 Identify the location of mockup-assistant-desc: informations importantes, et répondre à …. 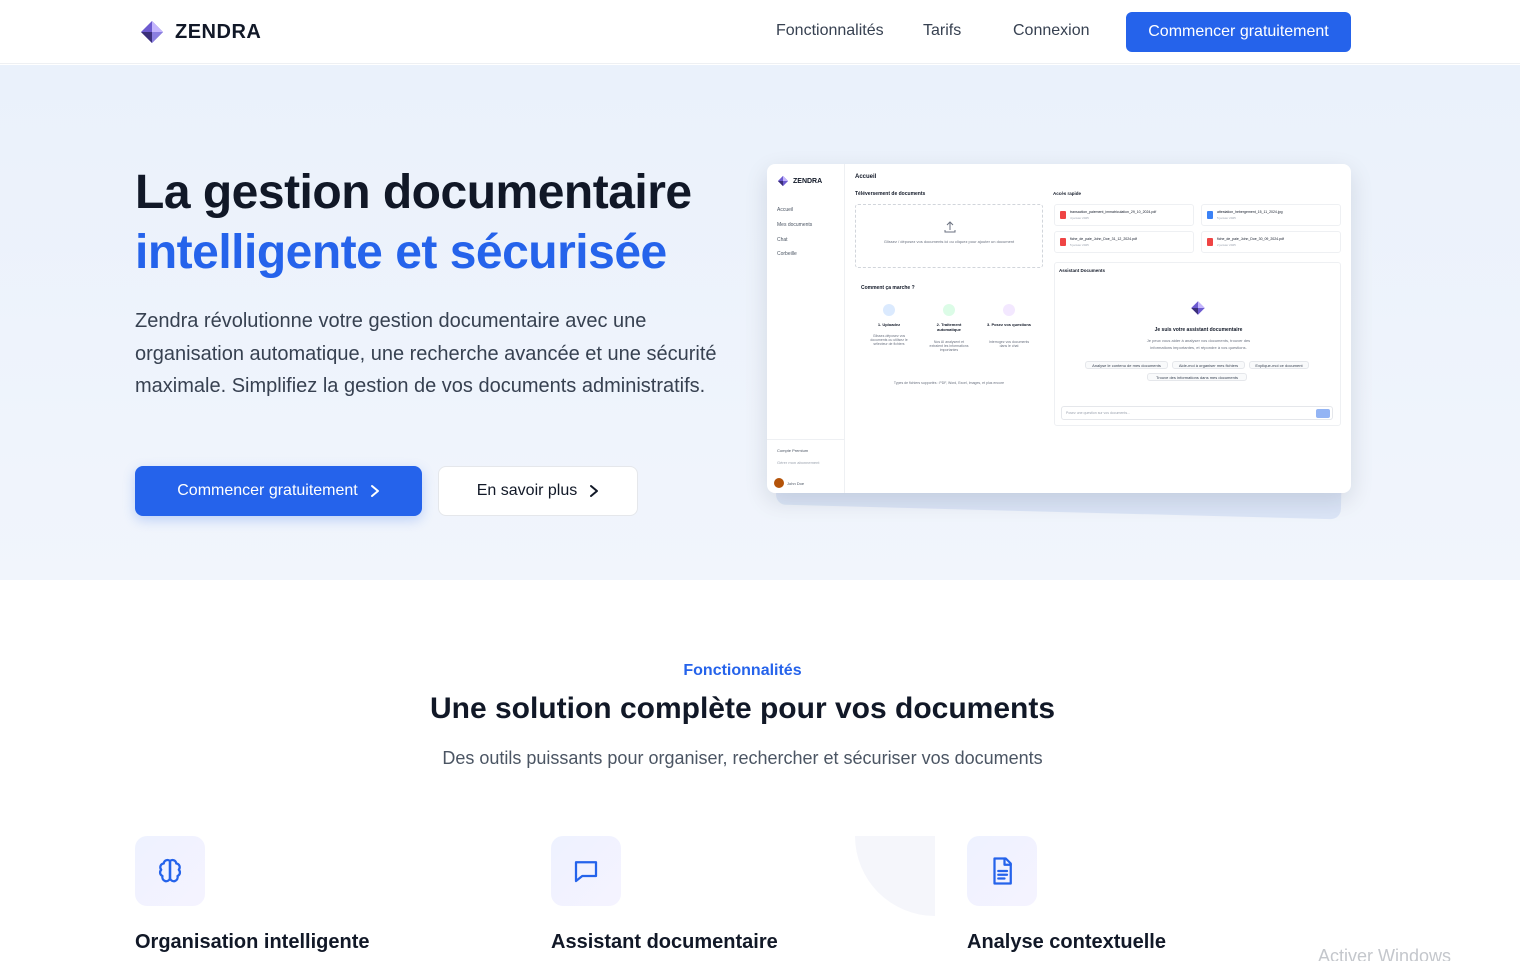
(1198, 347).